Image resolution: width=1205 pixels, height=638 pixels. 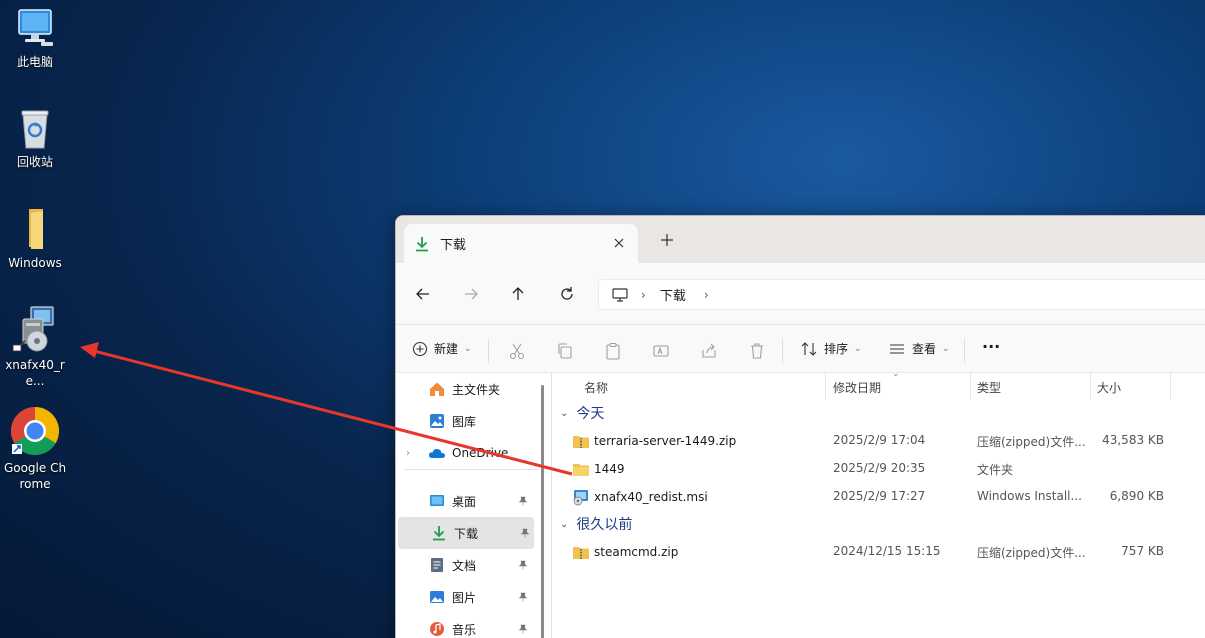 What do you see at coordinates (35, 27) in the screenshot?
I see `computer-icon` at bounding box center [35, 27].